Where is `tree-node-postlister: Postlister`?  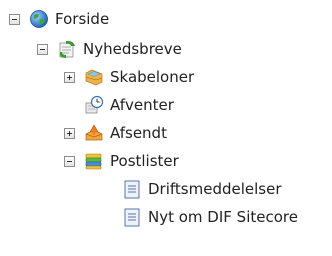
tree-node-postlister: Postlister is located at coordinates (121, 161).